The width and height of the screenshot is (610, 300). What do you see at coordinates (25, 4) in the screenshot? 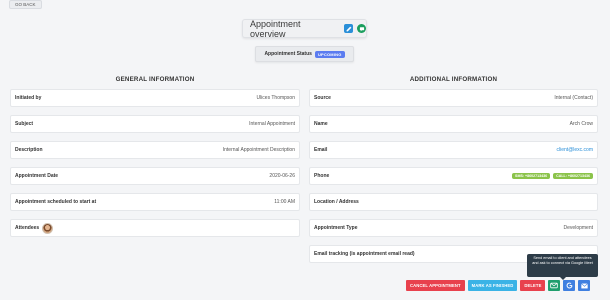
I see `go-back-button: GO BACK` at bounding box center [25, 4].